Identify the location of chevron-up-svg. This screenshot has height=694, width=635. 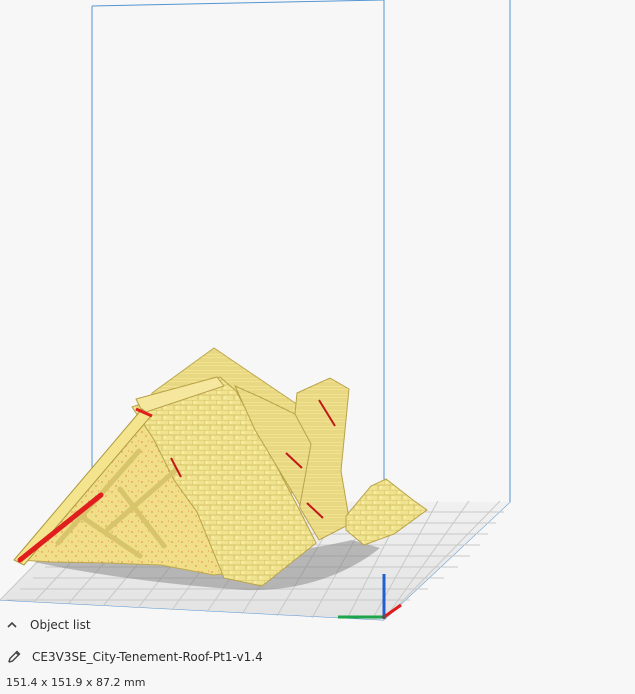
(12, 624).